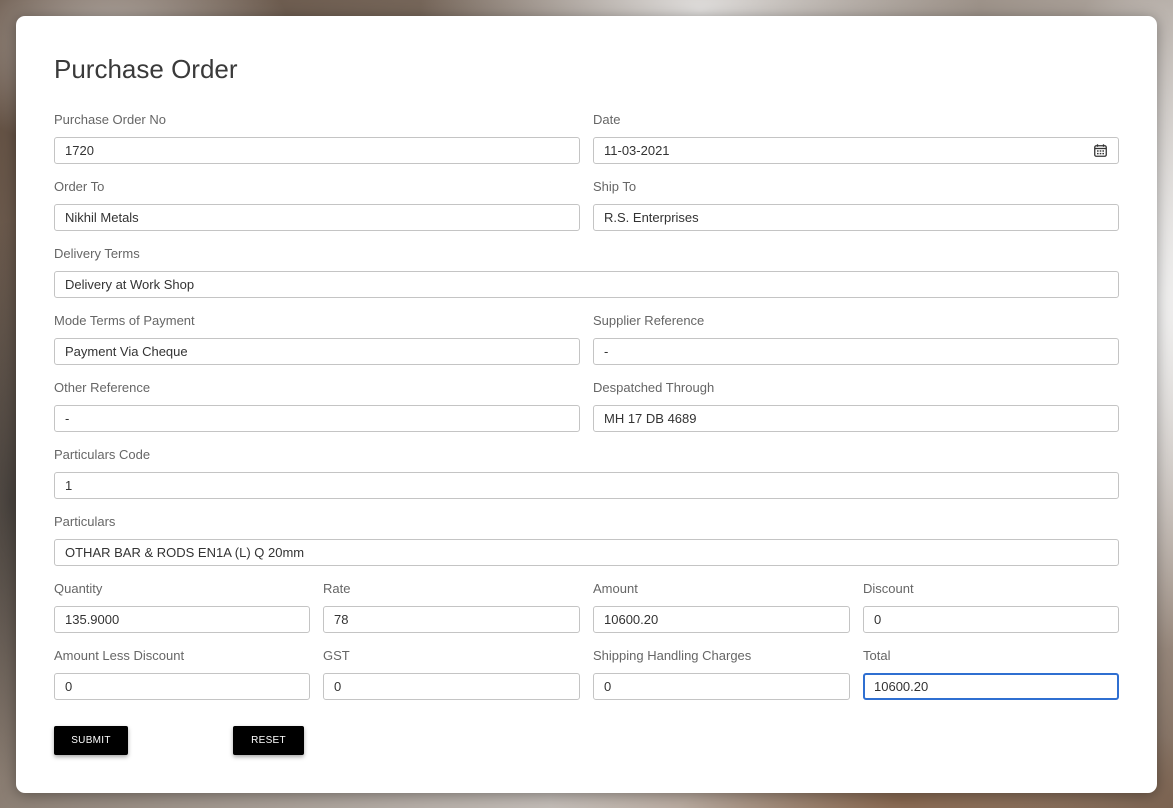 The image size is (1173, 808). Describe the element at coordinates (649, 320) in the screenshot. I see `supplier-ref-label: Supplier Reference` at that location.